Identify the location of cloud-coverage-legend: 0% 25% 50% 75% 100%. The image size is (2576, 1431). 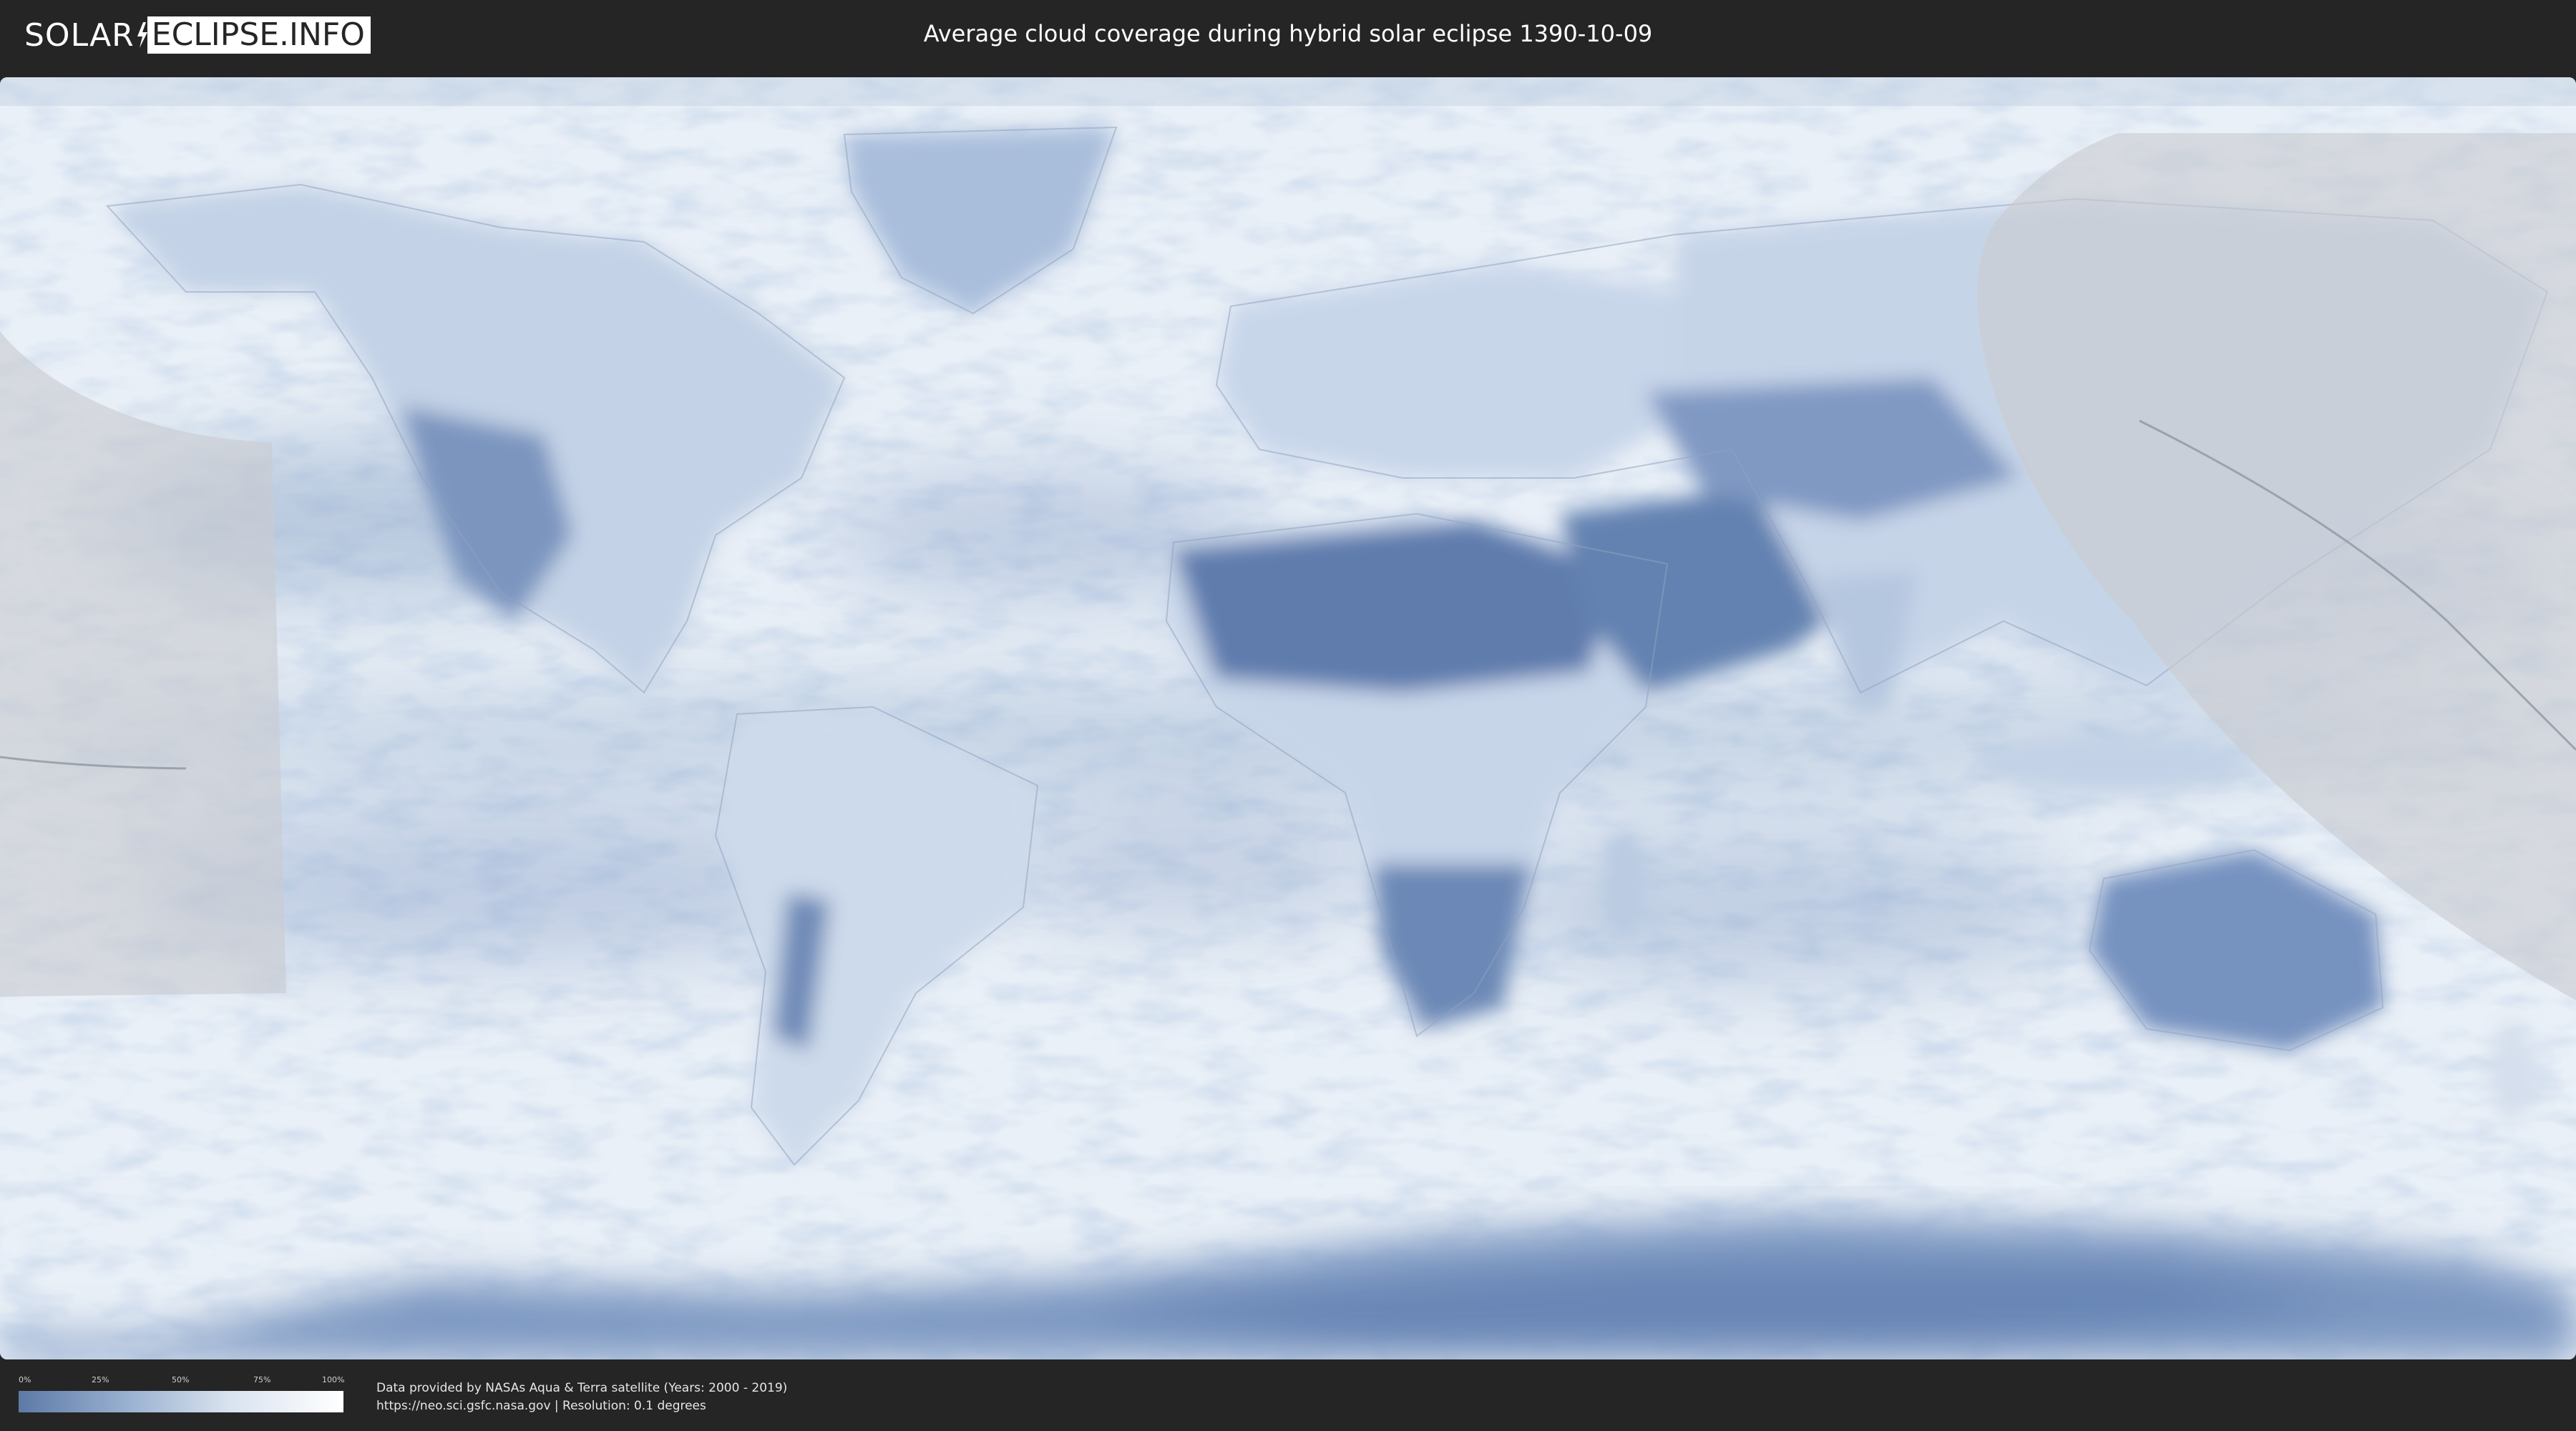
(182, 1395).